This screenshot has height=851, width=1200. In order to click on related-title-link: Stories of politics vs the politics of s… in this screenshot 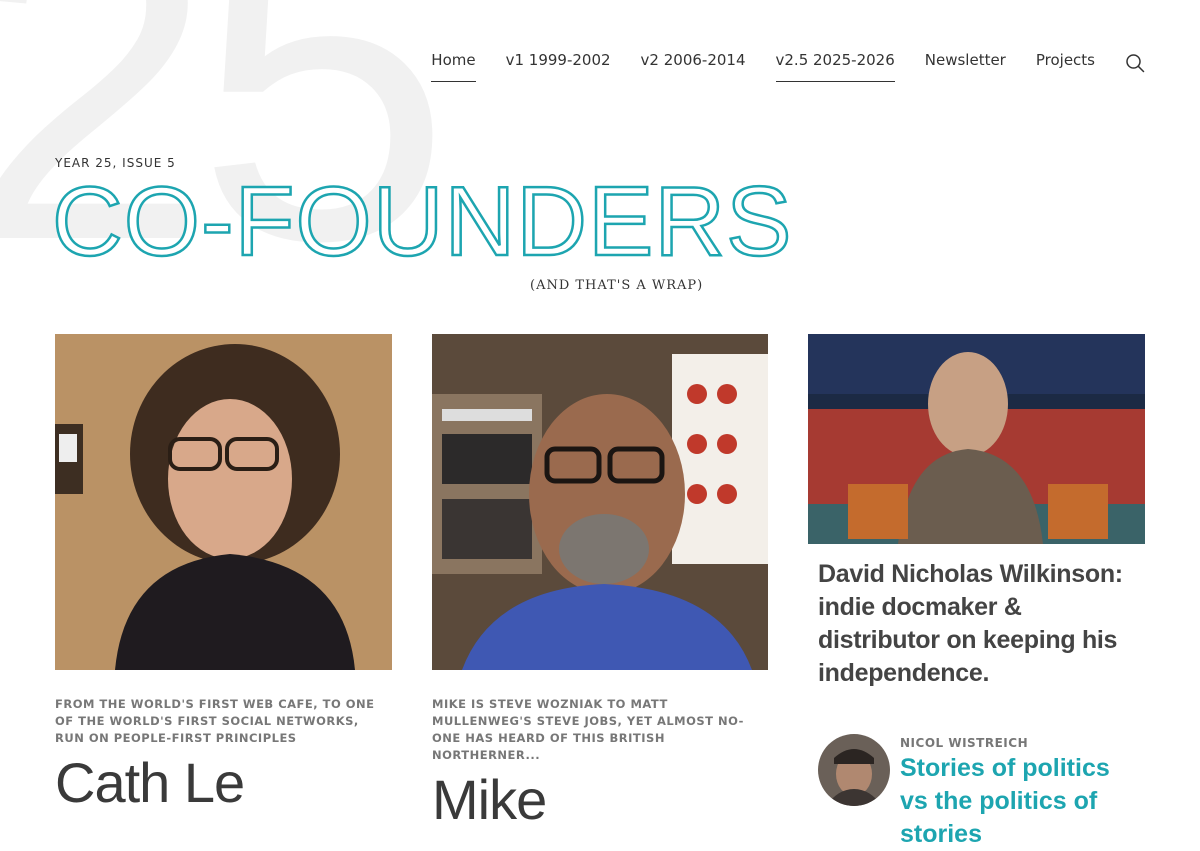, I will do `click(1012, 801)`.